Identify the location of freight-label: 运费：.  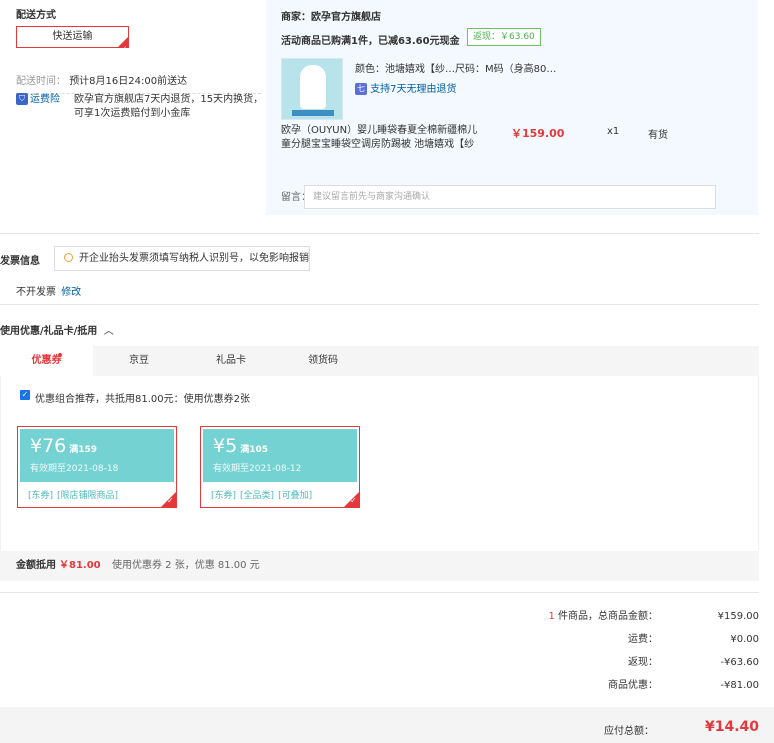
(643, 639).